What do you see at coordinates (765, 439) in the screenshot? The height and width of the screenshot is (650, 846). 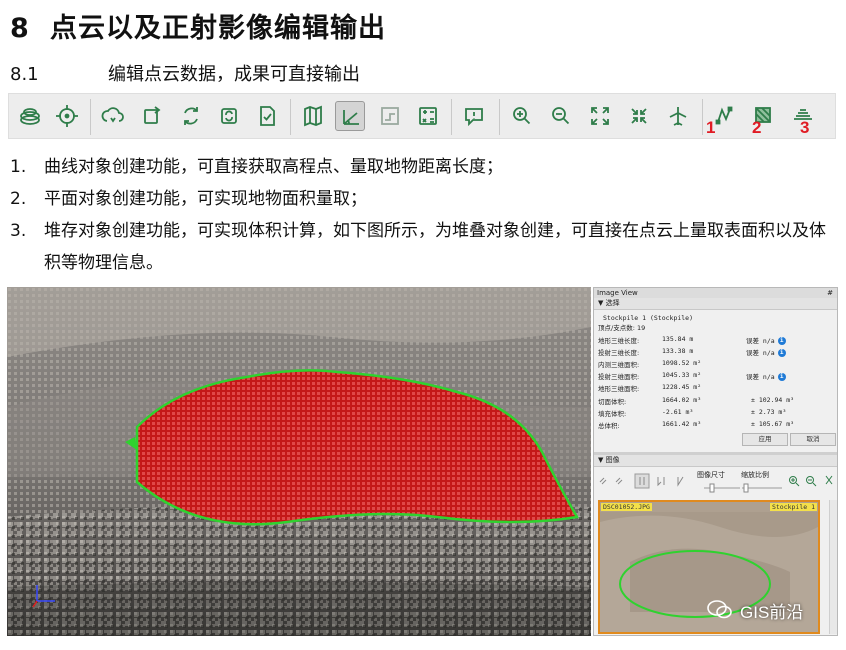 I see `apply-button: 应用` at bounding box center [765, 439].